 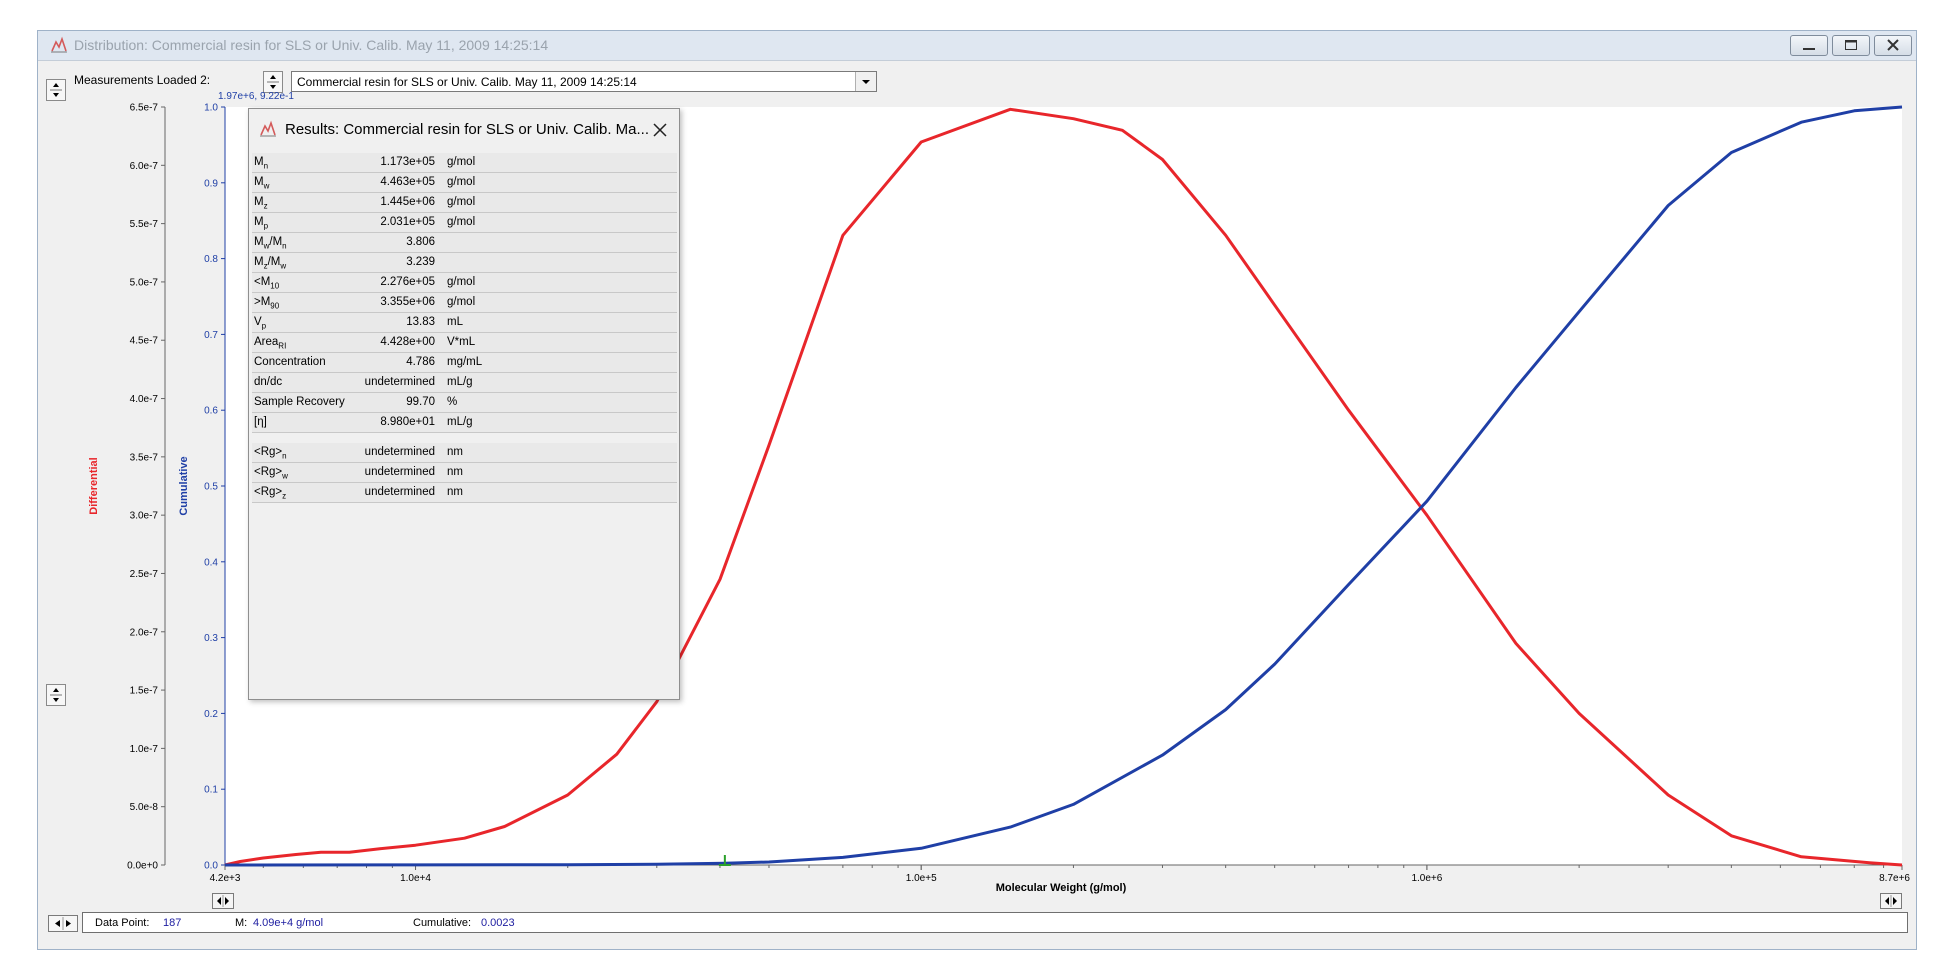 What do you see at coordinates (261, 223) in the screenshot?
I see `result-label: Mp` at bounding box center [261, 223].